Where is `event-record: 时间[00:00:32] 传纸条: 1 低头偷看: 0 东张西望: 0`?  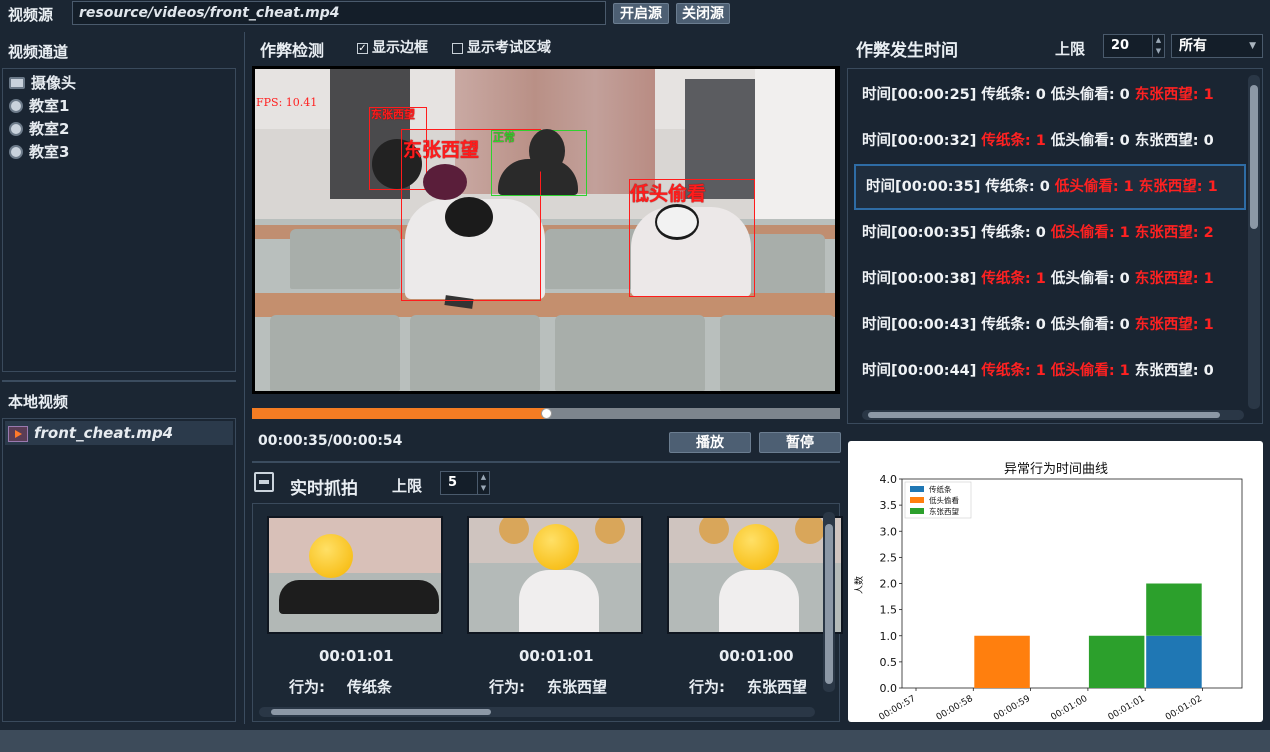 event-record: 时间[00:00:32] 传纸条: 1 低头偷看: 0 东张西望: 0 is located at coordinates (1047, 141).